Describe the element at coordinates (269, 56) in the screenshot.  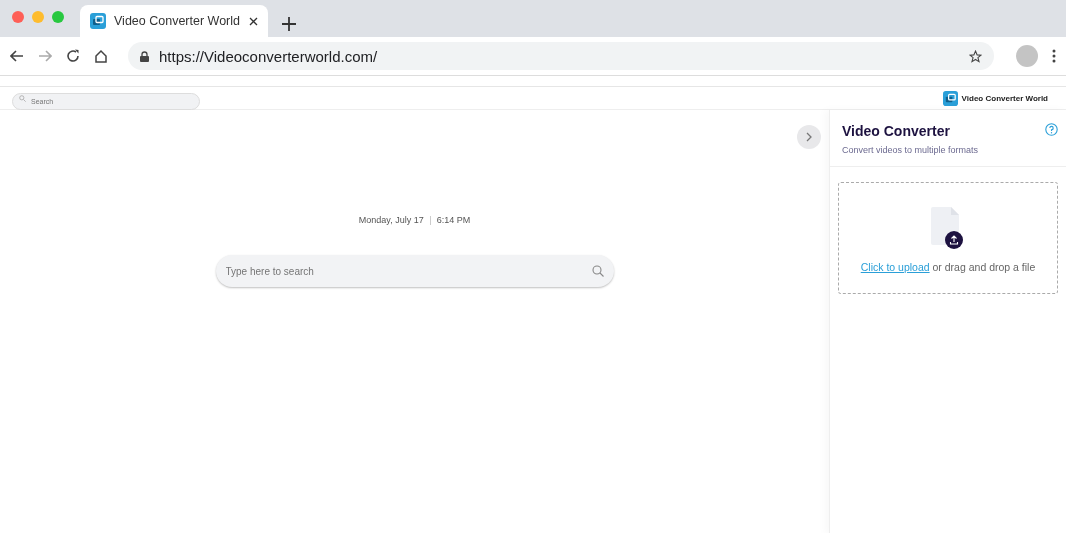
I see `url-text: https://Videoconverterworld.com/` at that location.